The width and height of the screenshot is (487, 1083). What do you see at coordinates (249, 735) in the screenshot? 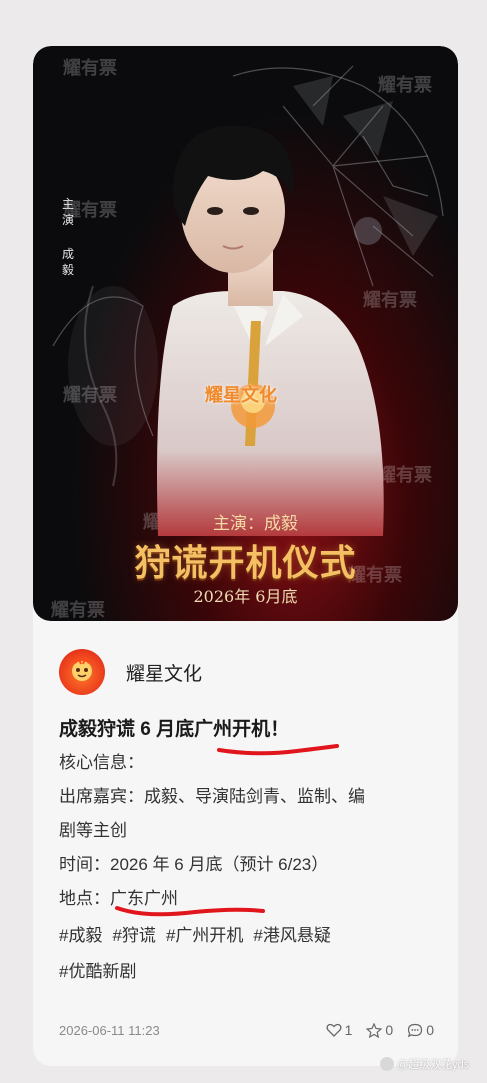
I see `post-title: 成毅狩谎 6 月底广州开机！` at bounding box center [249, 735].